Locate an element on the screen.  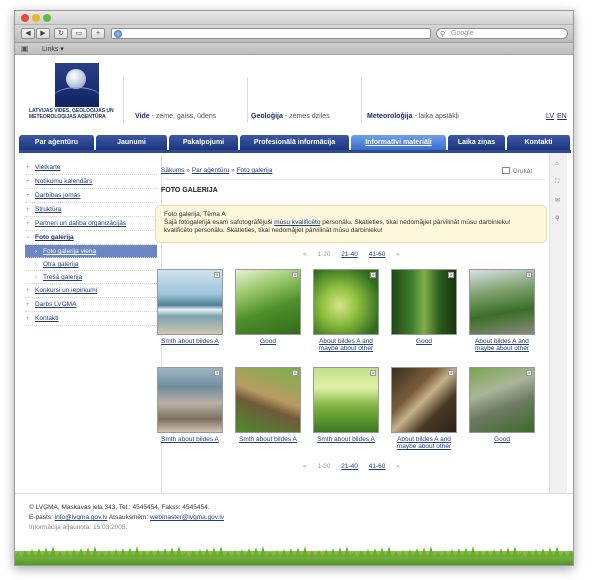
notice-link: mūsu kvalificēto is located at coordinates (297, 222).